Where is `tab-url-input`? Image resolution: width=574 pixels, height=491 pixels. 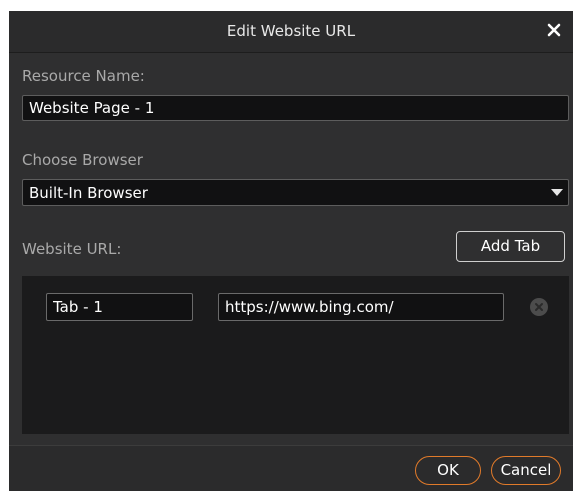 tab-url-input is located at coordinates (361, 307).